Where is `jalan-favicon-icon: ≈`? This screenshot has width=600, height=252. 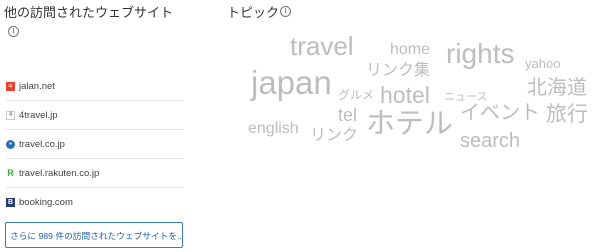
jalan-favicon-icon: ≈ is located at coordinates (10, 86).